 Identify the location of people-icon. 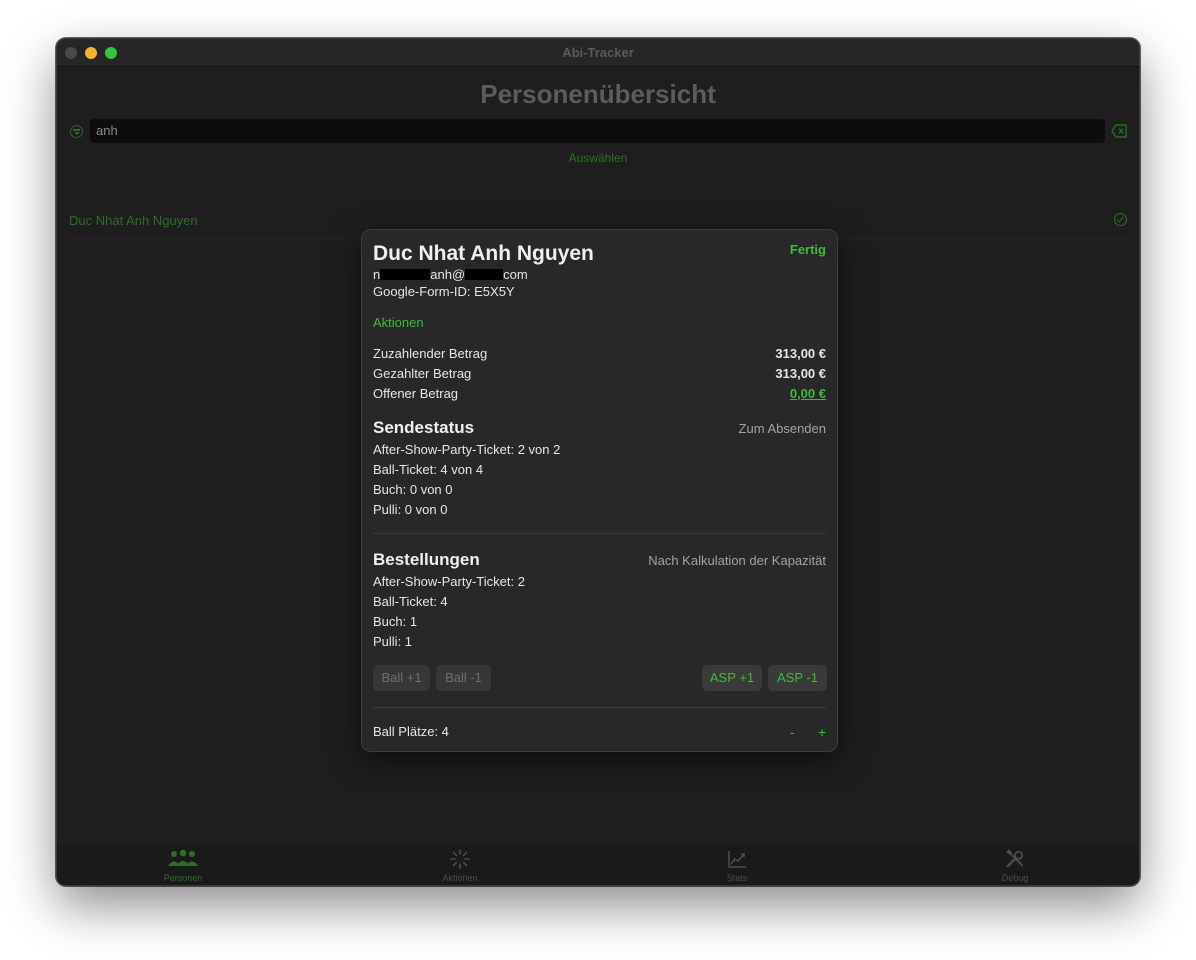
(183, 857).